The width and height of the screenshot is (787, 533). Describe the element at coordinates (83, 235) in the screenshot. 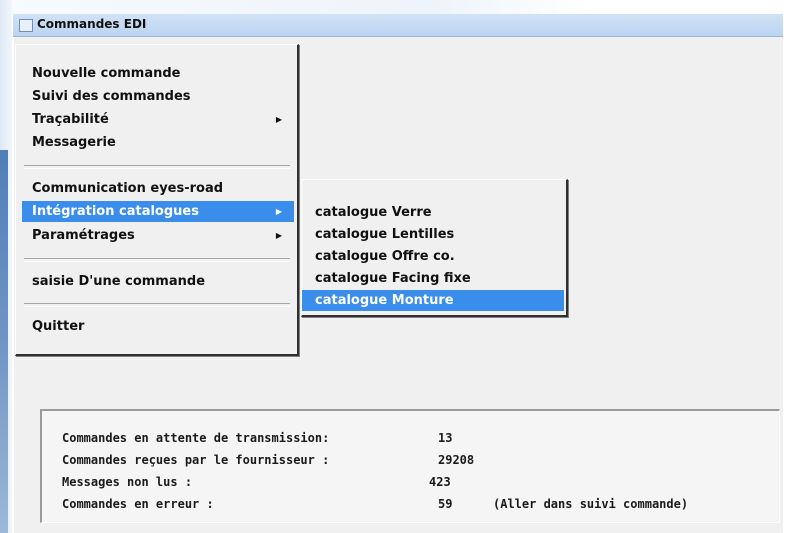

I see `menu-item-label: Paramétrages` at that location.